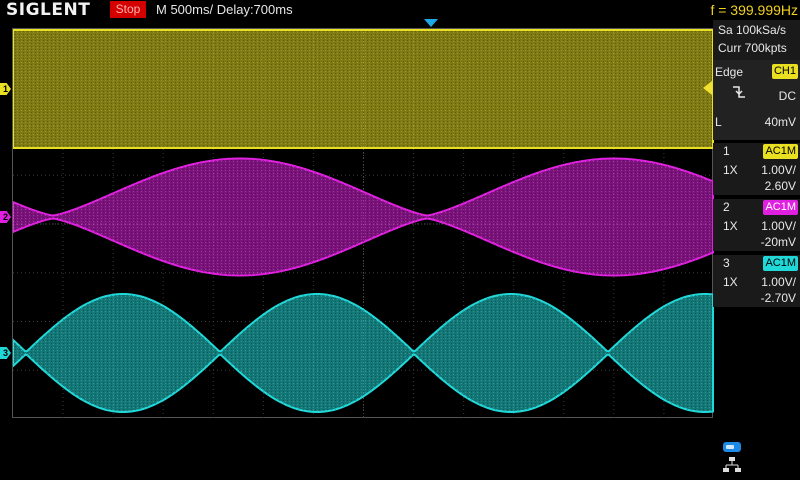 The width and height of the screenshot is (800, 480). What do you see at coordinates (756, 40) in the screenshot?
I see `acquisition-panel: Sa 100kSa/s Curr 700kpts` at bounding box center [756, 40].